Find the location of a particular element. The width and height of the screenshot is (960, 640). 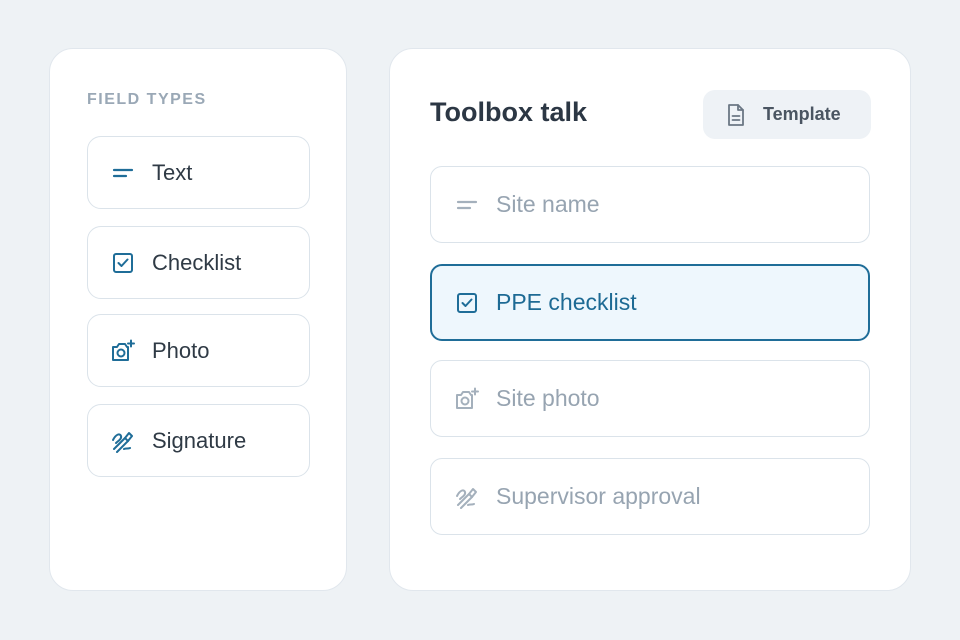

form-field-supervisor-approval: Supervisor approval is located at coordinates (650, 496).